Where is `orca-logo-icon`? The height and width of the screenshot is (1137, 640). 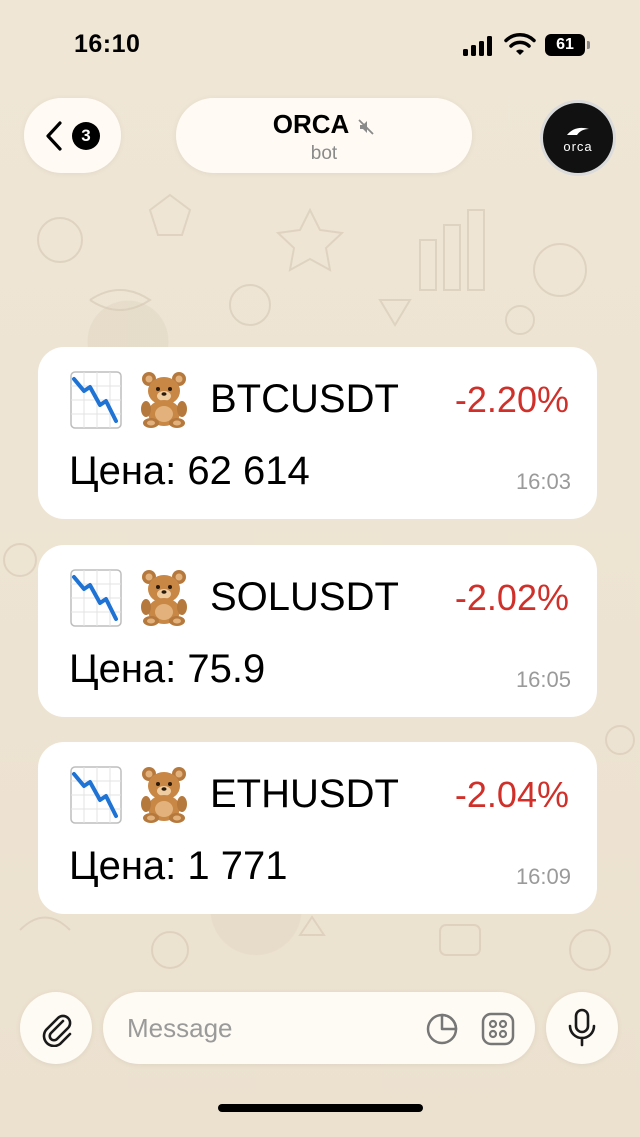
orca-logo-icon is located at coordinates (578, 131).